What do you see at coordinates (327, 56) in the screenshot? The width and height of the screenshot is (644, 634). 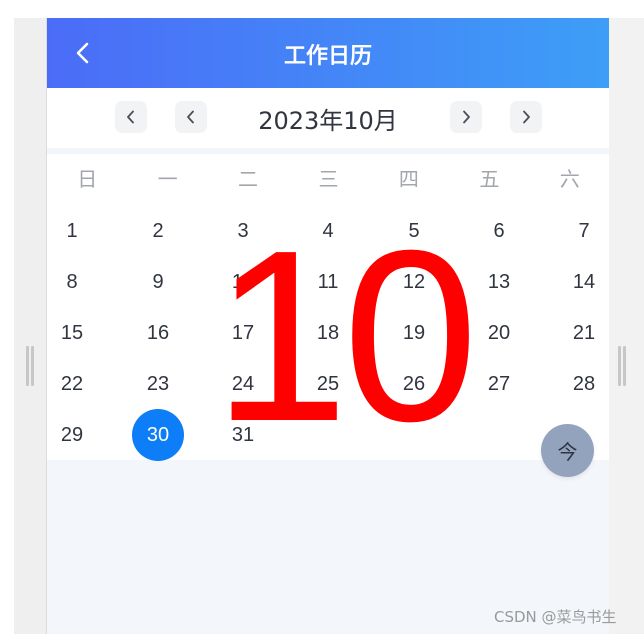 I see `page-title: 工作日历` at bounding box center [327, 56].